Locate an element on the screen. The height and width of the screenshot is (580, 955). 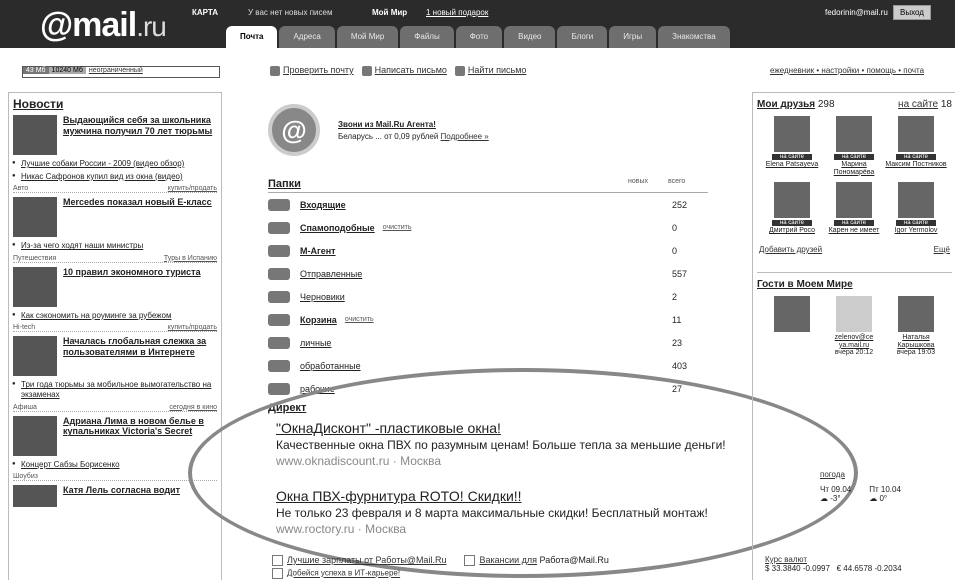
folder-personal: личные 23 is located at coordinates (488, 342).